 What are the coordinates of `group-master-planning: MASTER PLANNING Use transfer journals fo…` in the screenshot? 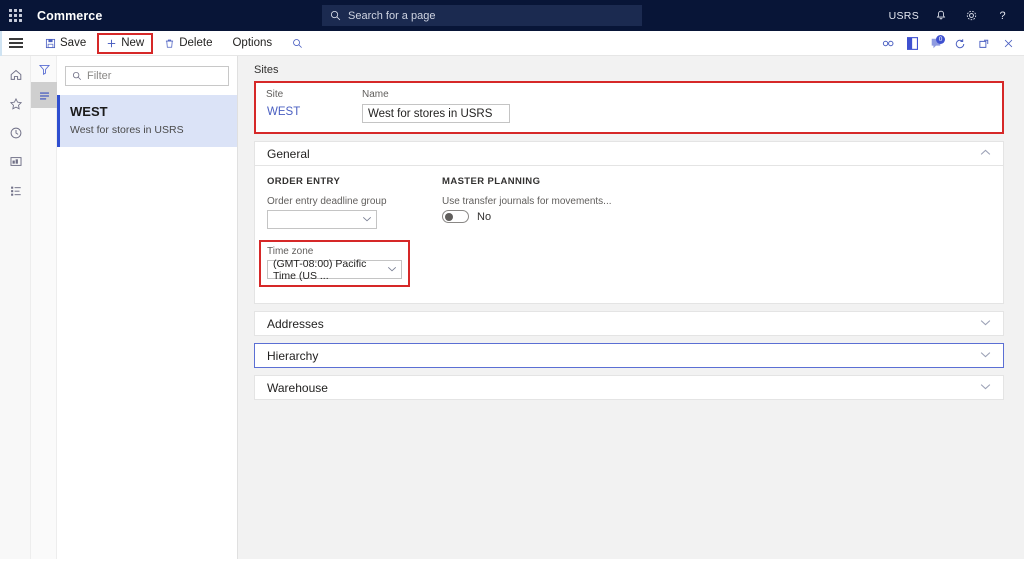 It's located at (607, 231).